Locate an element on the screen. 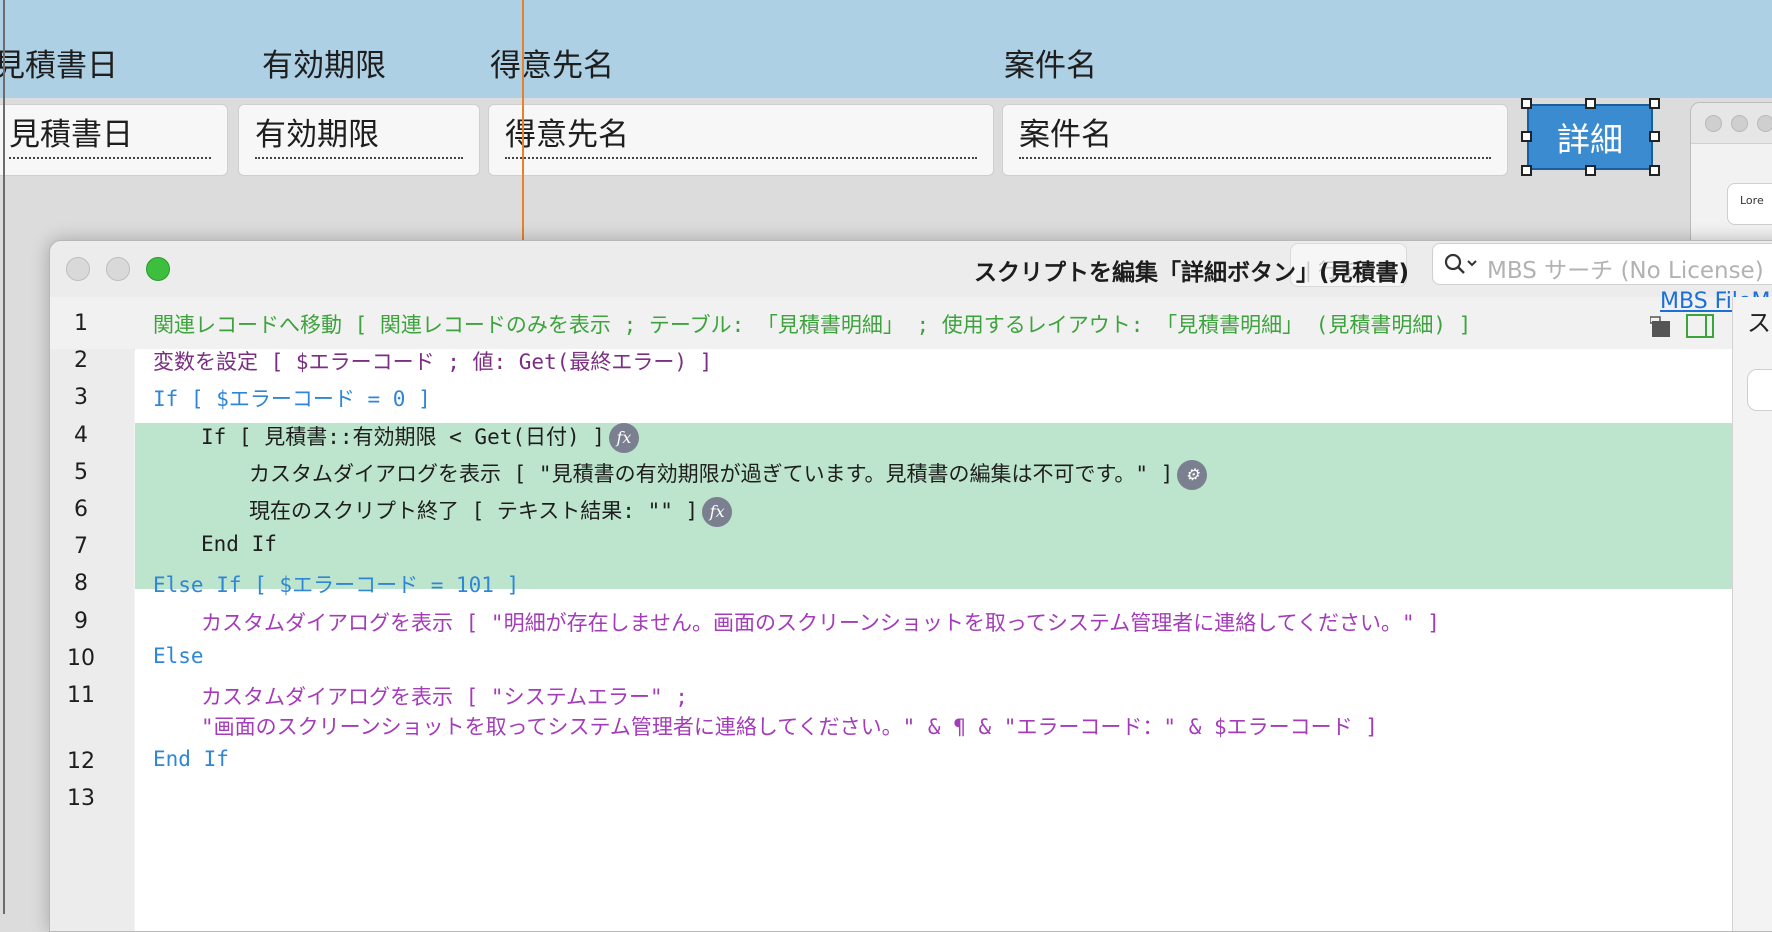 The image size is (1772, 932). script-step-text: Else is located at coordinates (178, 656).